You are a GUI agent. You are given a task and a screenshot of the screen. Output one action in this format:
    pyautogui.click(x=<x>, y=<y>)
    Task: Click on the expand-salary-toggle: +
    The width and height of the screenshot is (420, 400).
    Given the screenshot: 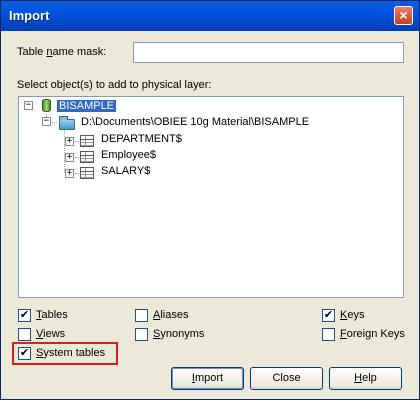 What is the action you would take?
    pyautogui.click(x=69, y=173)
    